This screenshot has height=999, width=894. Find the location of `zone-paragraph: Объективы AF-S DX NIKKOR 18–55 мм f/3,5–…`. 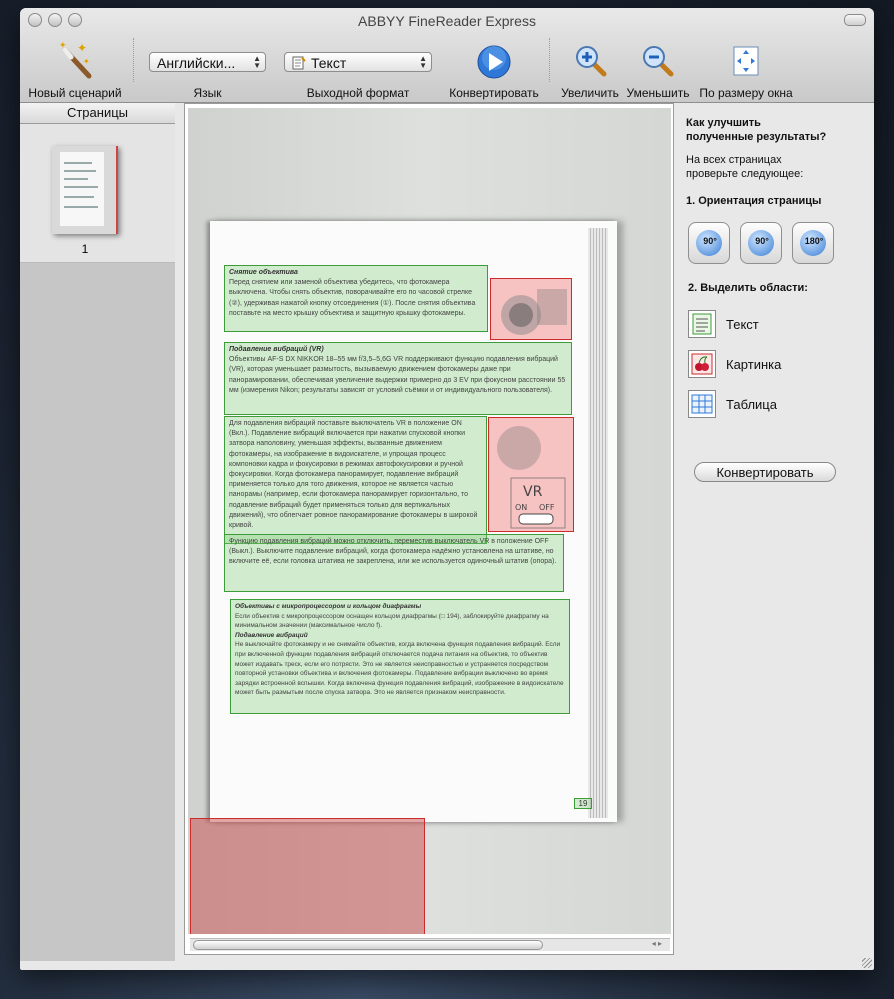

zone-paragraph: Объективы AF-S DX NIKKOR 18–55 мм f/3,5–… is located at coordinates (397, 375).